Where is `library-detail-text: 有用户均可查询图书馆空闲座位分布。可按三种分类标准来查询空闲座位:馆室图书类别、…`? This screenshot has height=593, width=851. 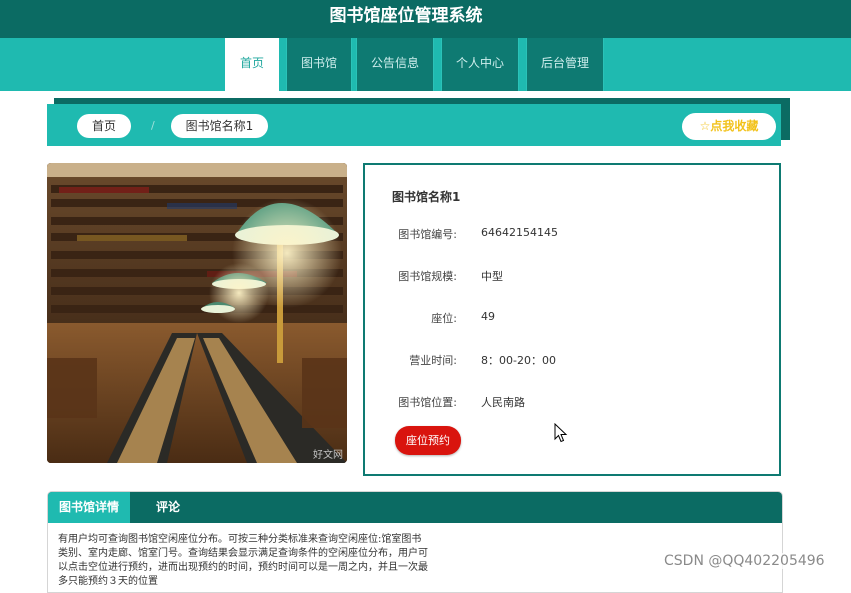
library-detail-text: 有用户均可查询图书馆空闲座位分布。可按三种分类标准来查询空闲座位:馆室图书类别、… is located at coordinates (243, 560).